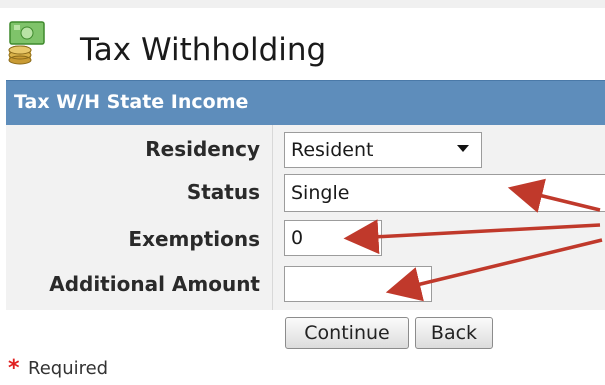 Image resolution: width=605 pixels, height=385 pixels. I want to click on arrow-to-status, so click(554, 195).